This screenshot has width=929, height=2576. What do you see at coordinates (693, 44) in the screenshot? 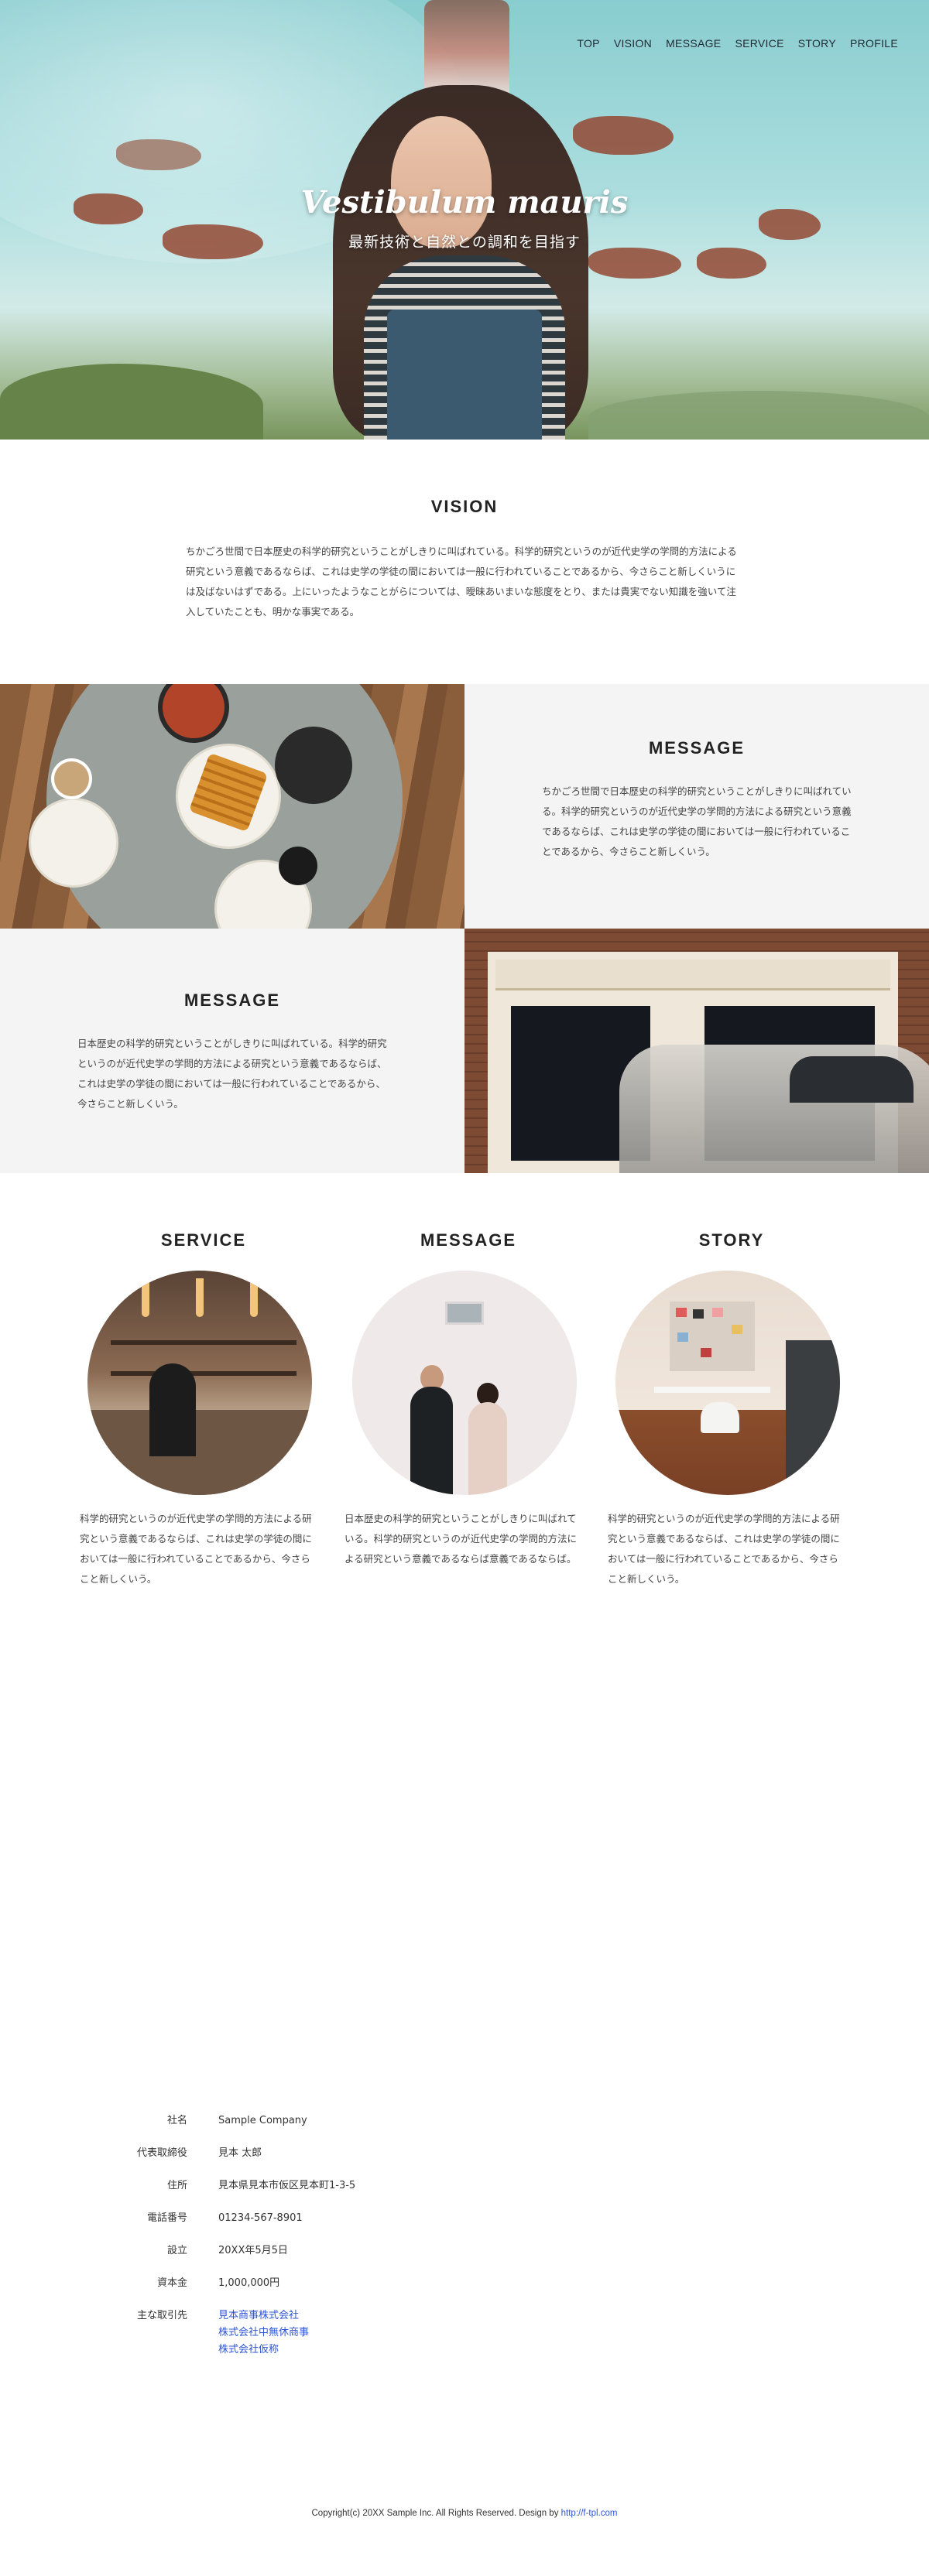
I see `nav-item-message: MESSAGE` at bounding box center [693, 44].